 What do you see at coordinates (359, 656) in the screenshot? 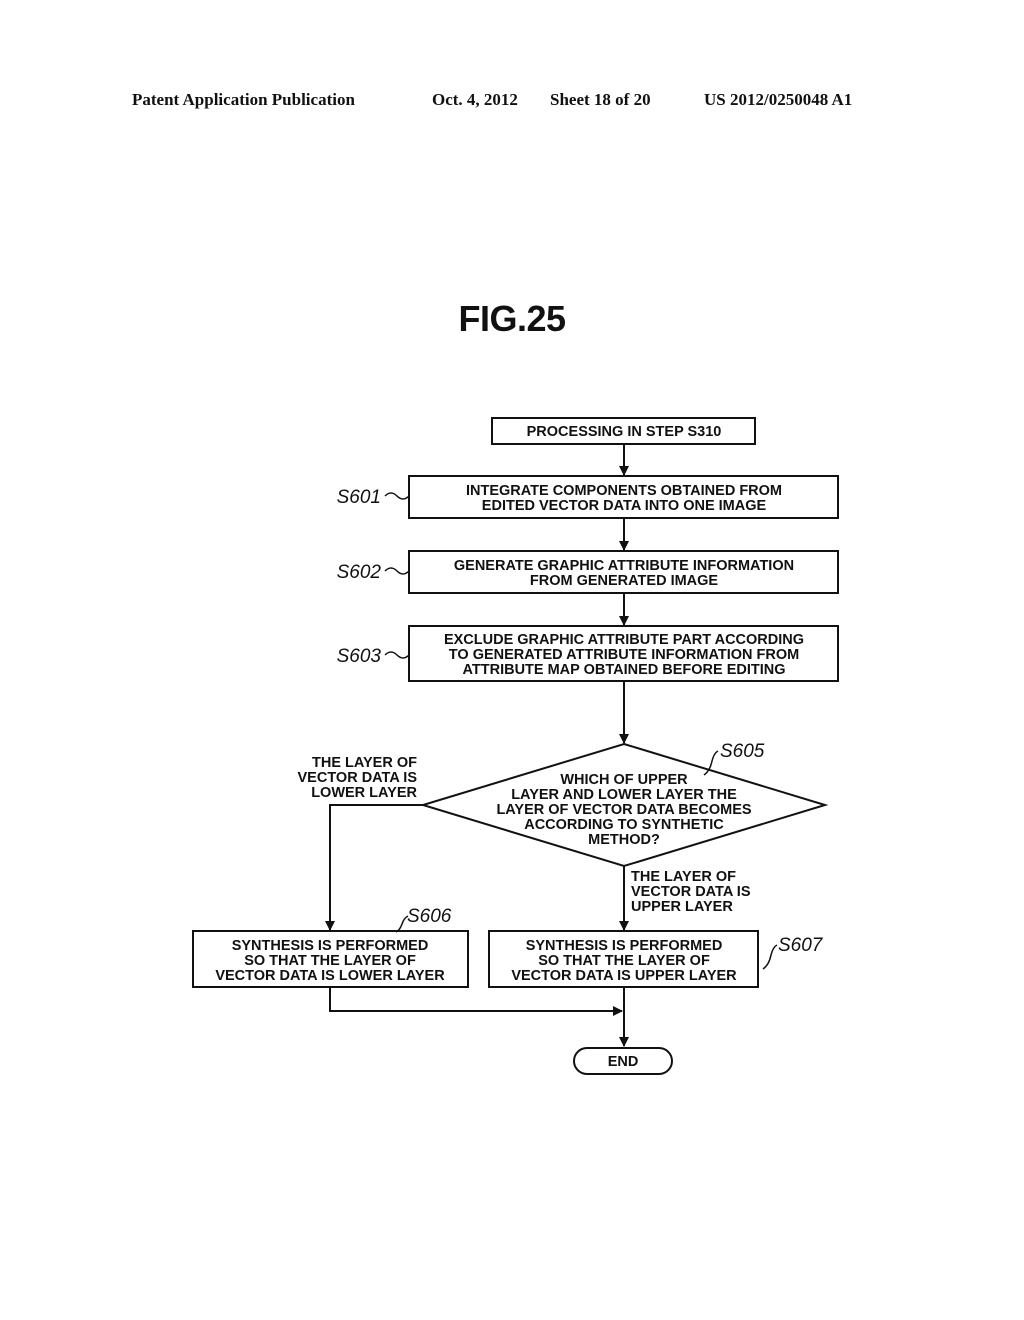
I see `step-label-s603: S603` at bounding box center [359, 656].